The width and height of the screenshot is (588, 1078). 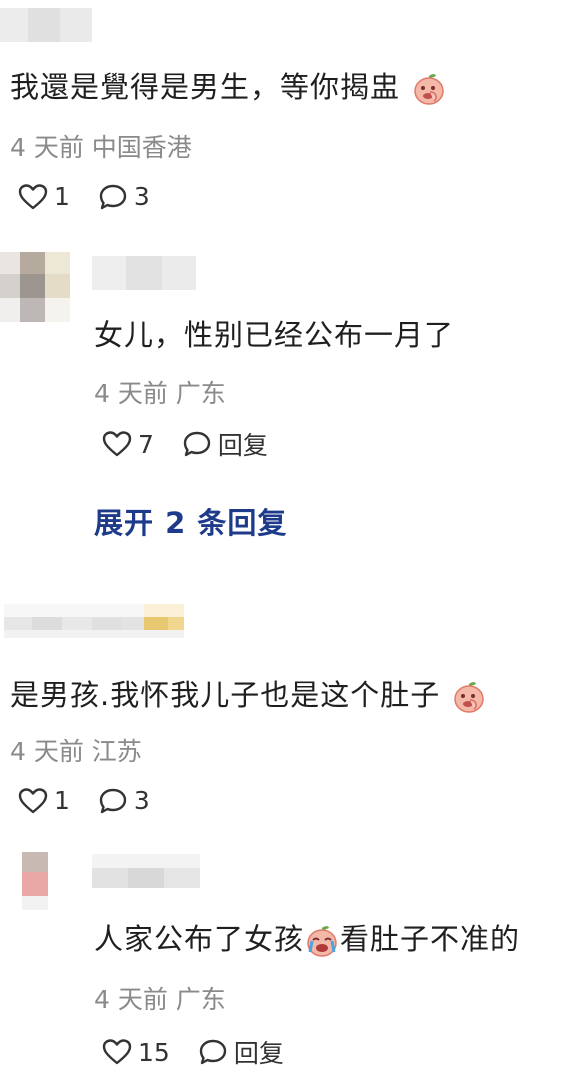 I want to click on action-bar: 7 回复, so click(x=199, y=444).